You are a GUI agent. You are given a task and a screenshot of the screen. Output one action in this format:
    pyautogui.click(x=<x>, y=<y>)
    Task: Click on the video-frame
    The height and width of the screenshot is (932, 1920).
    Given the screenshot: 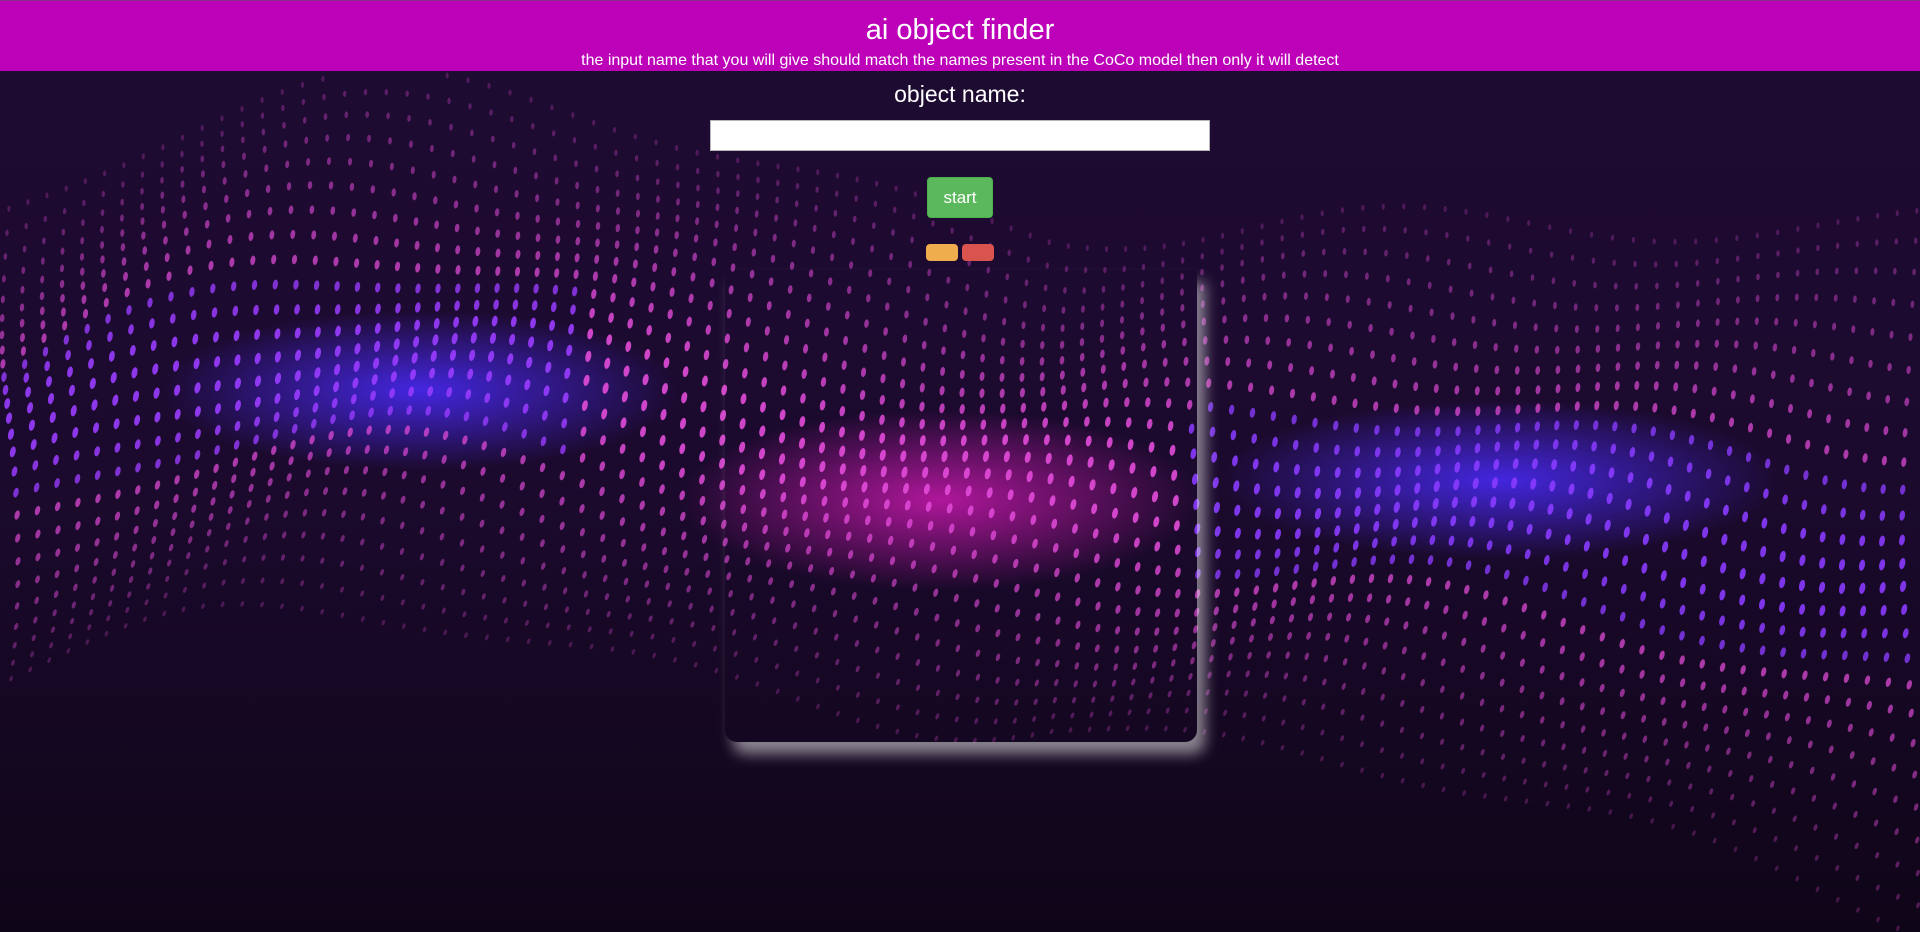 What is the action you would take?
    pyautogui.click(x=961, y=506)
    